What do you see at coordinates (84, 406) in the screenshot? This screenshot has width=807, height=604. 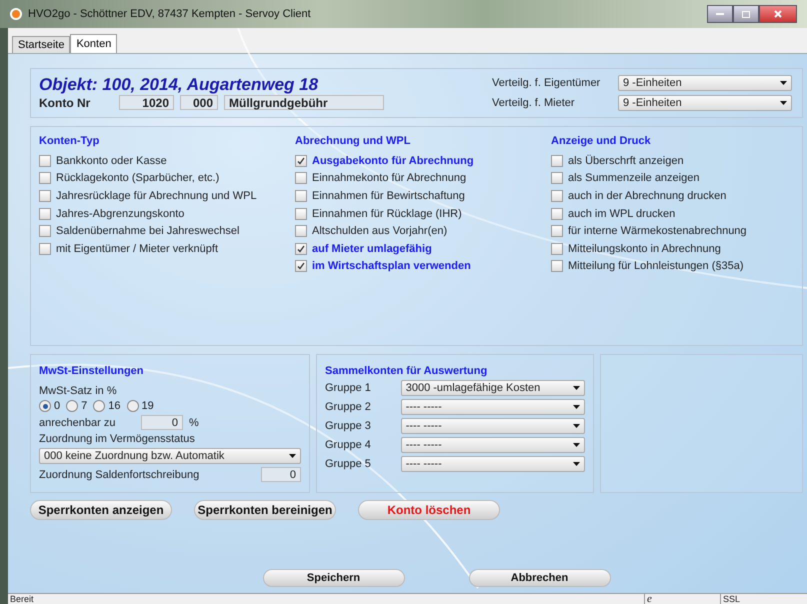 I see `radio-label: 7` at bounding box center [84, 406].